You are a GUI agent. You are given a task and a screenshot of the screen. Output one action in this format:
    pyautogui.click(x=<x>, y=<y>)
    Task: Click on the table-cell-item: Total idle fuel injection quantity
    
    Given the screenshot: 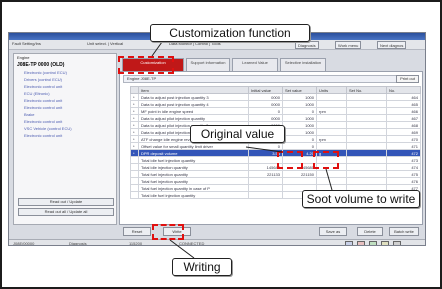 What is the action you would take?
    pyautogui.click(x=193, y=160)
    